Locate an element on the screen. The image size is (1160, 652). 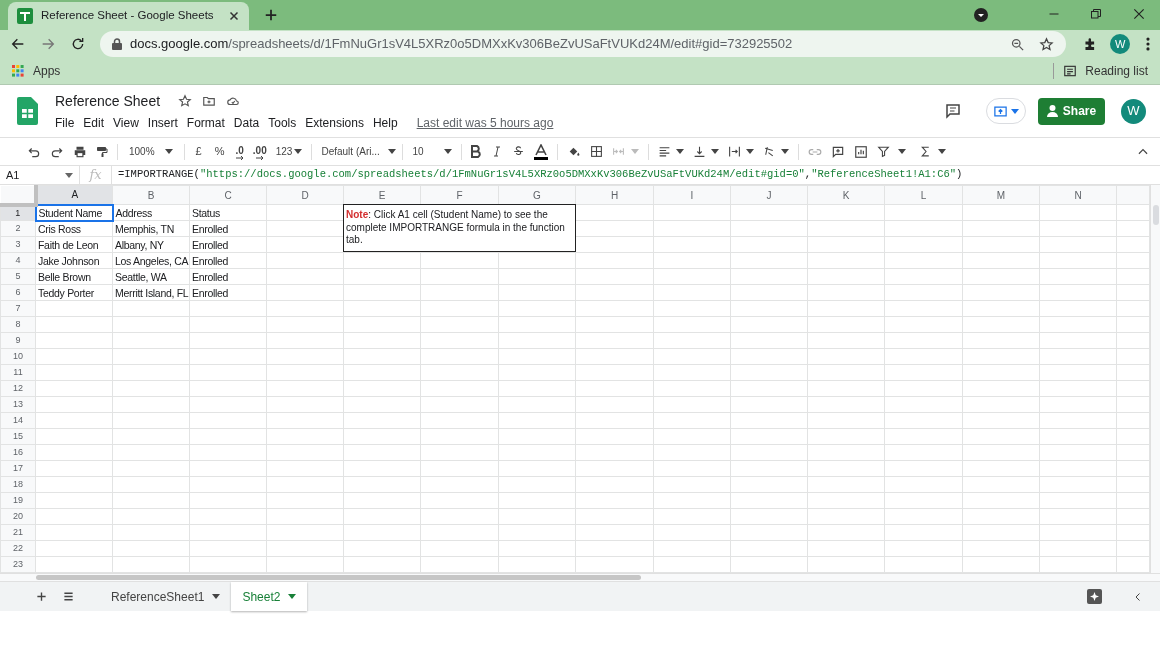
table-cell: Faith de Leon is located at coordinates (68, 244).